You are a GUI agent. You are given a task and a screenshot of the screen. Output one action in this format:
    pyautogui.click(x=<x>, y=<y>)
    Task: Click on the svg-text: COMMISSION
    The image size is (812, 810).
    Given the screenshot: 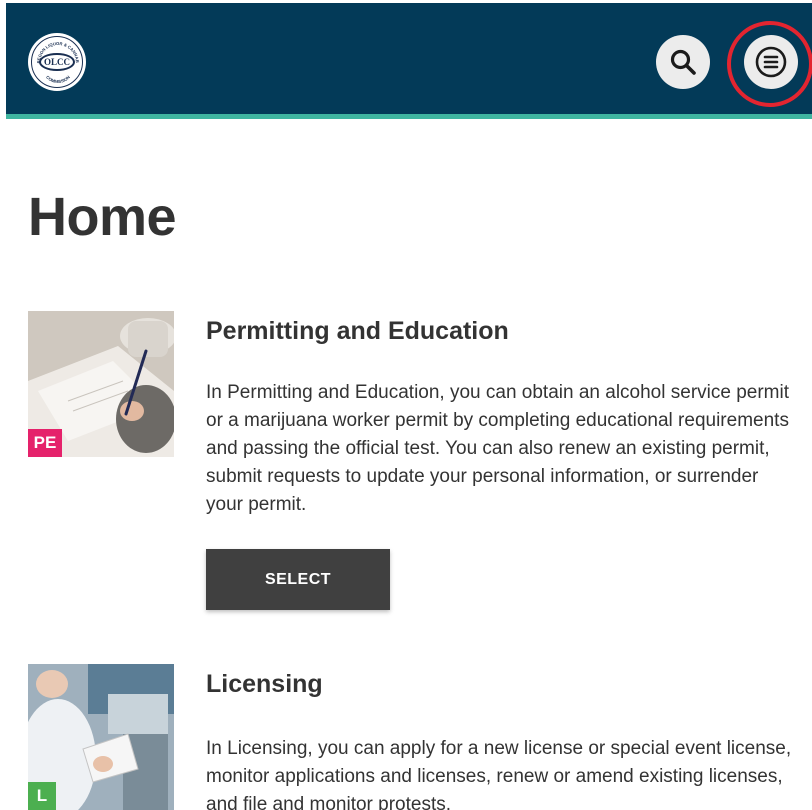 What is the action you would take?
    pyautogui.click(x=58, y=80)
    